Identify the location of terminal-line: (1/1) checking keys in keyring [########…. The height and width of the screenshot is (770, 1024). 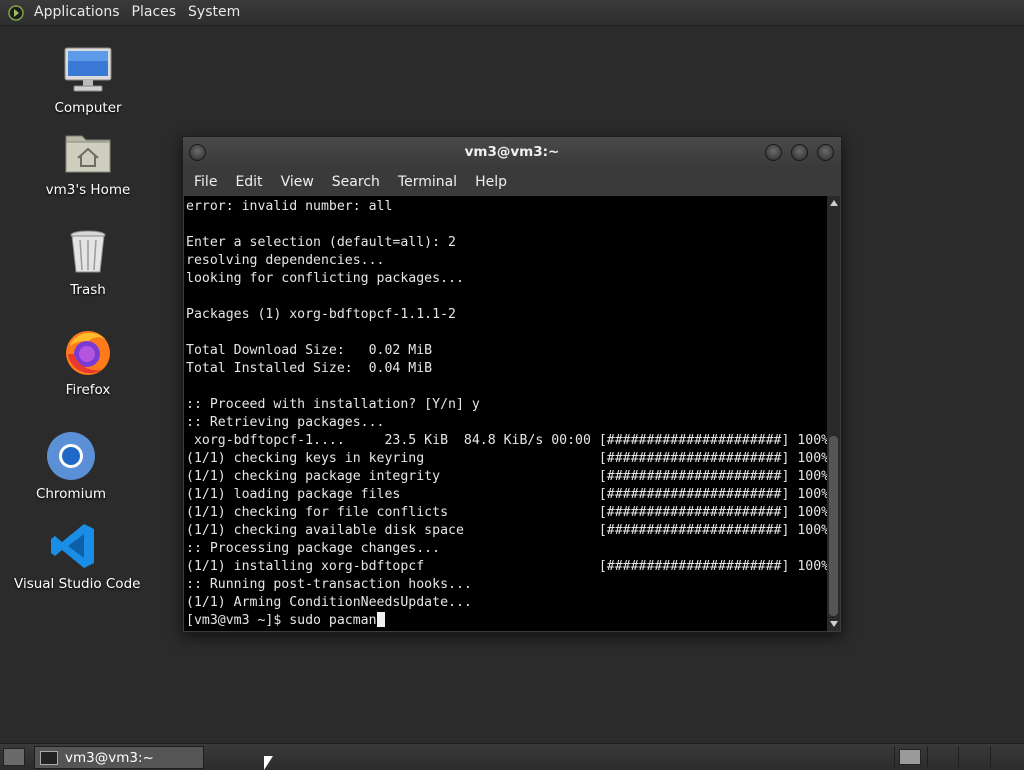
(506, 458).